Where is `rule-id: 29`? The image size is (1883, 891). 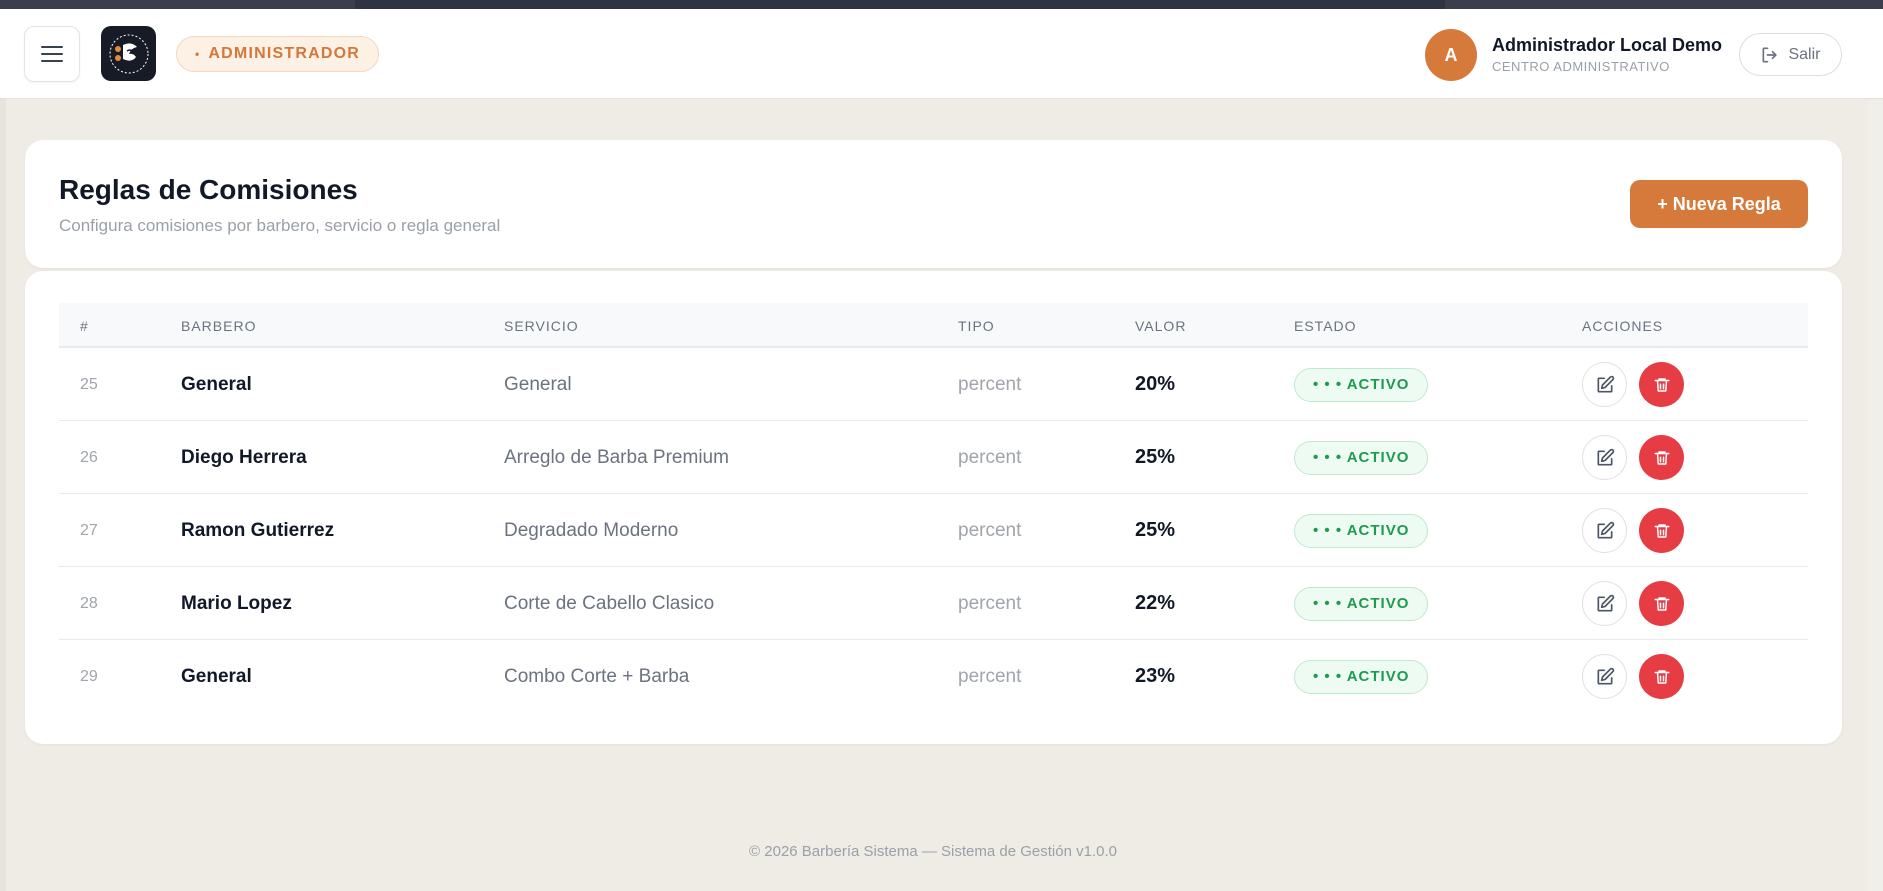
rule-id: 29 is located at coordinates (89, 676).